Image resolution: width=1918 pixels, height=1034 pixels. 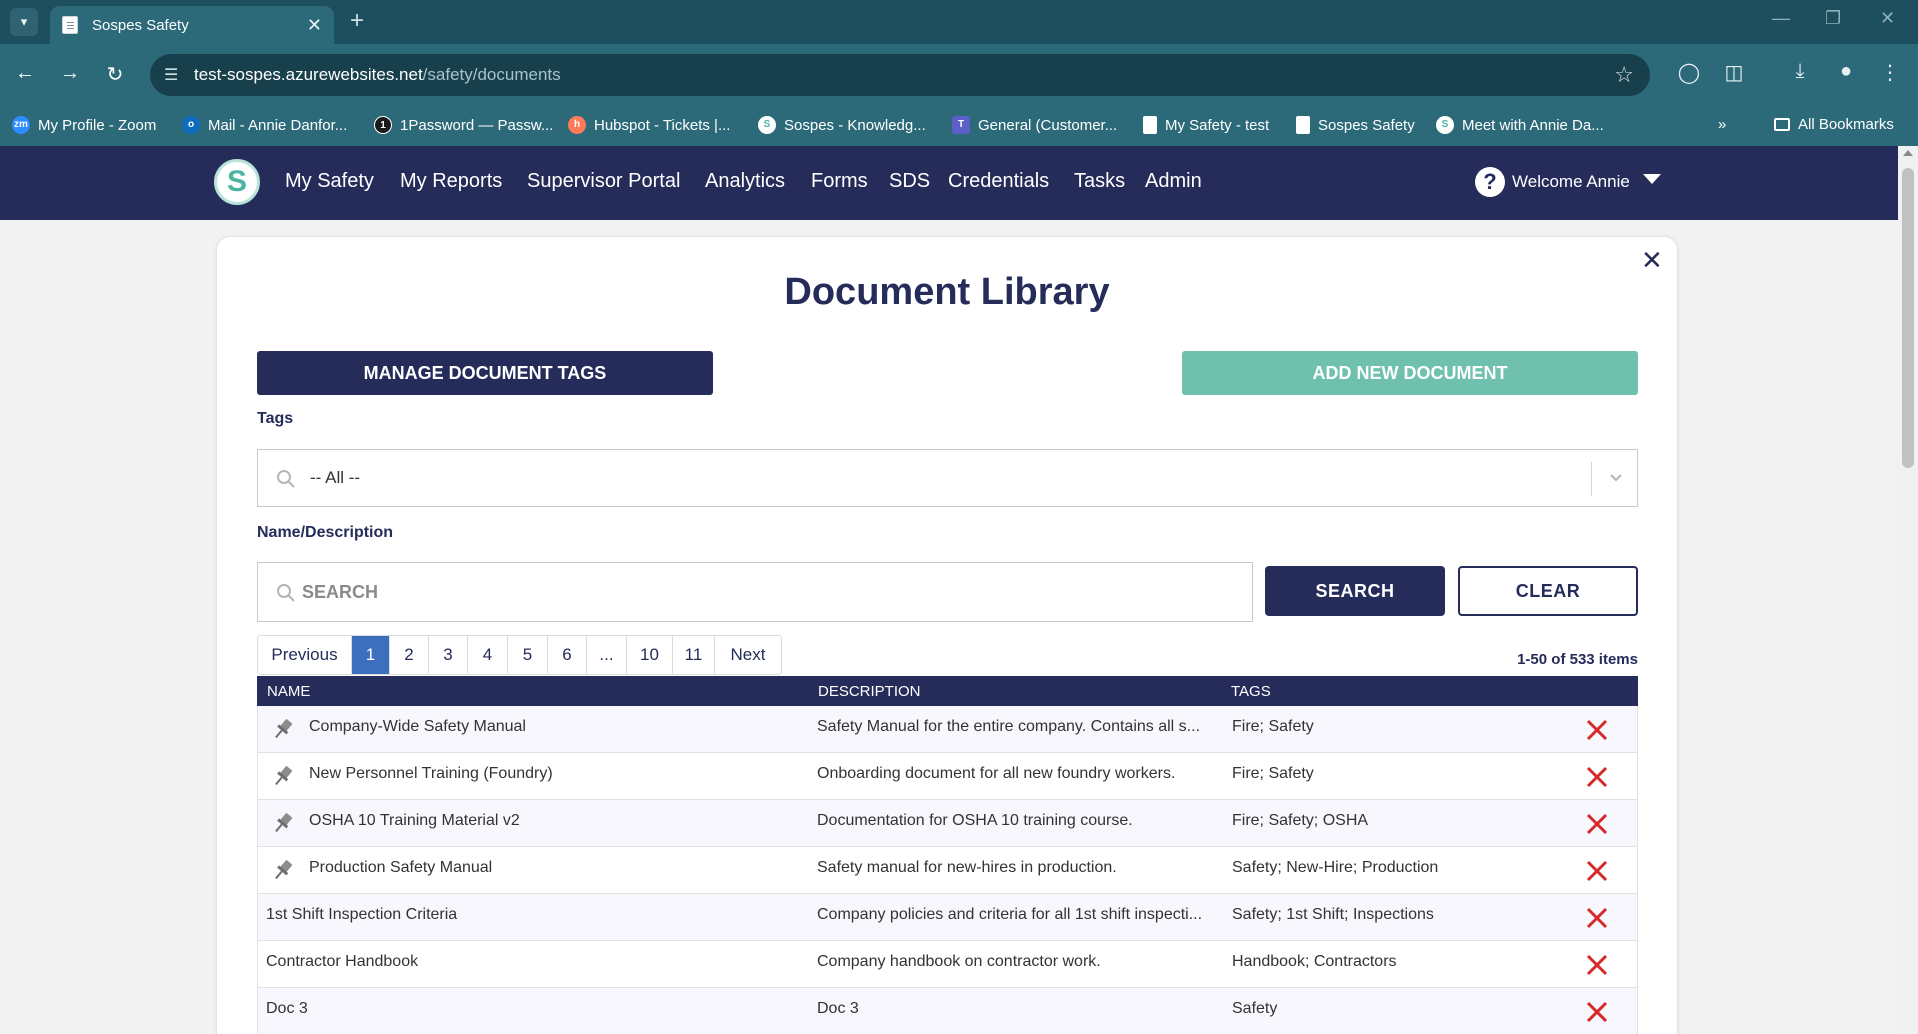 I want to click on forward-arrow-icon: →, so click(x=70, y=73).